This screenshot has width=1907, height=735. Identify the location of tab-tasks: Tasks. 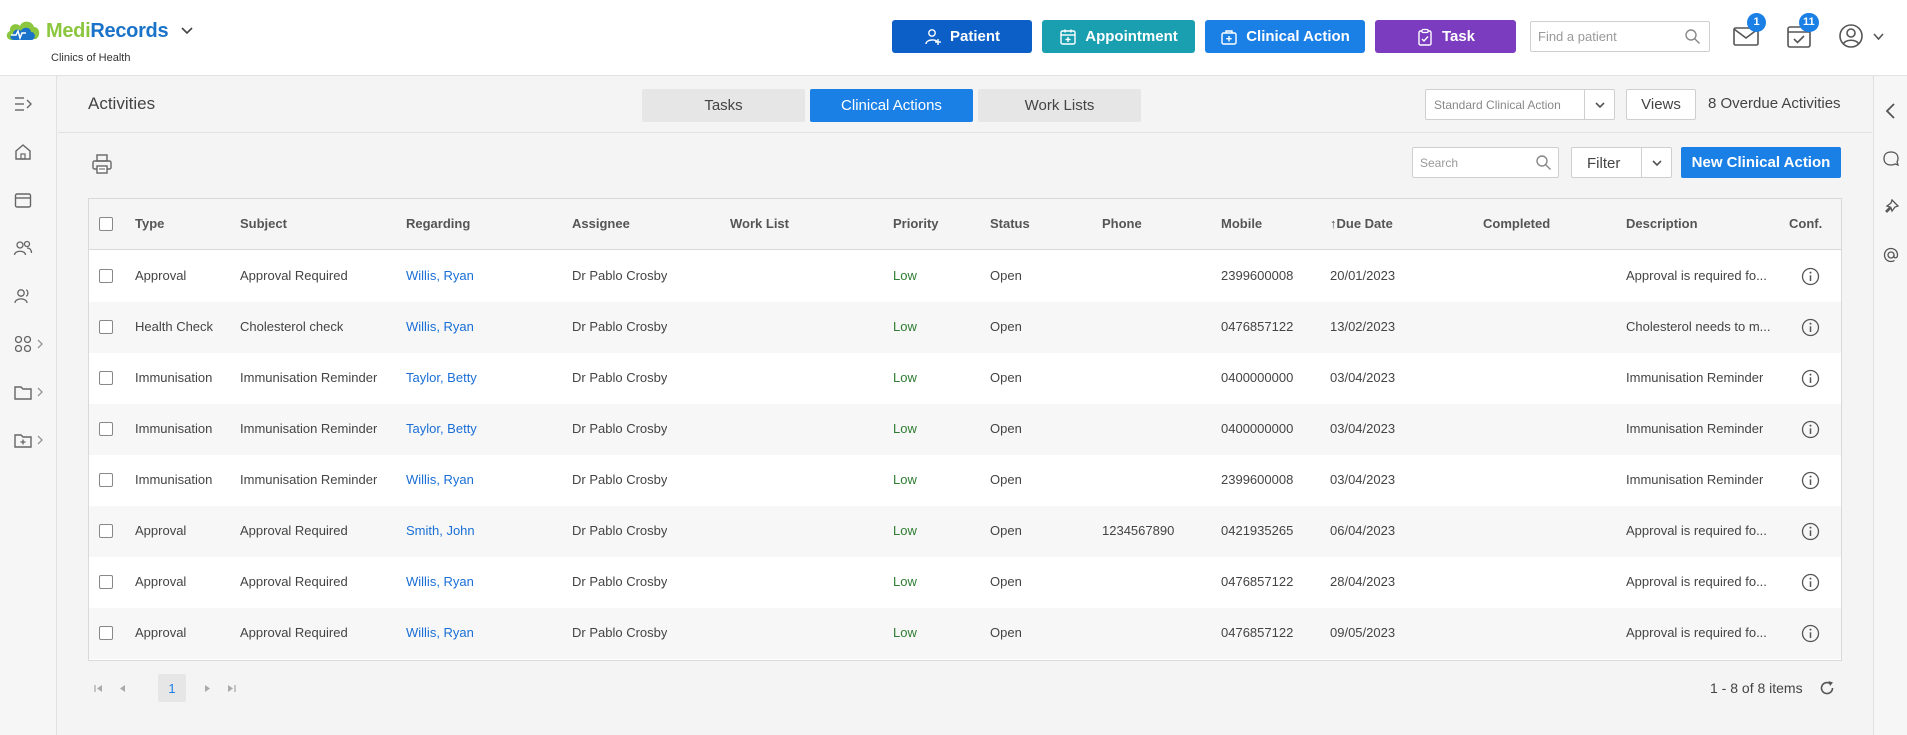
(723, 105).